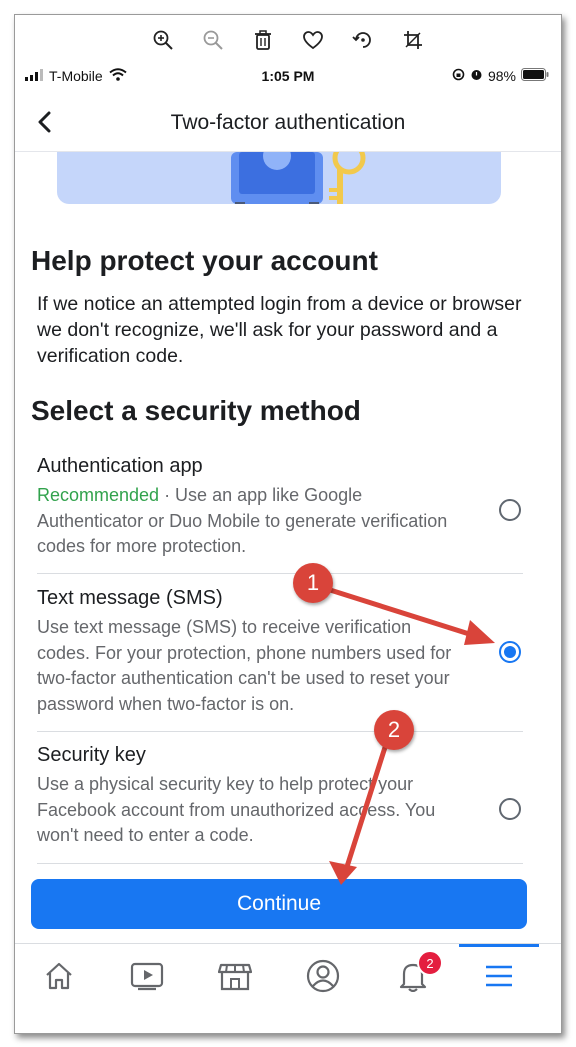 The height and width of the screenshot is (1047, 576). I want to click on trash-icon, so click(263, 40).